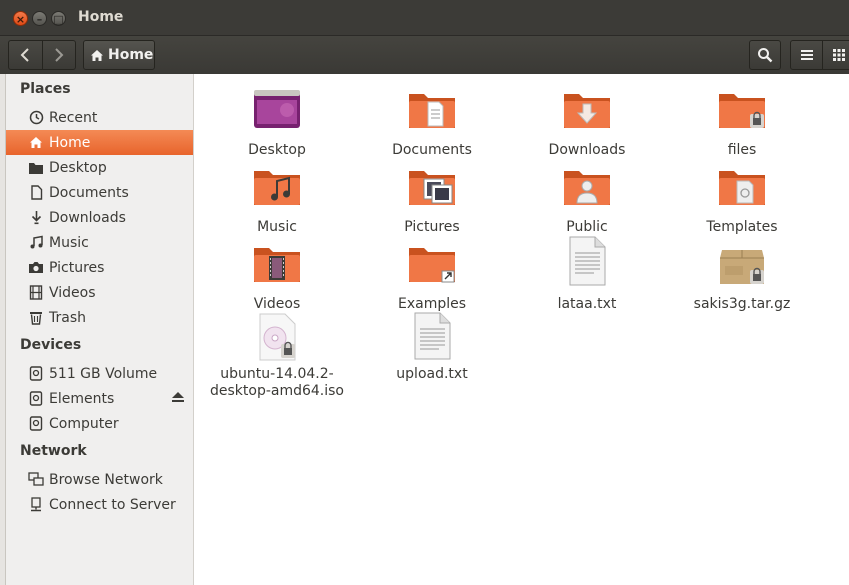  What do you see at coordinates (432, 200) in the screenshot?
I see `file-item-pictures: Pictures` at bounding box center [432, 200].